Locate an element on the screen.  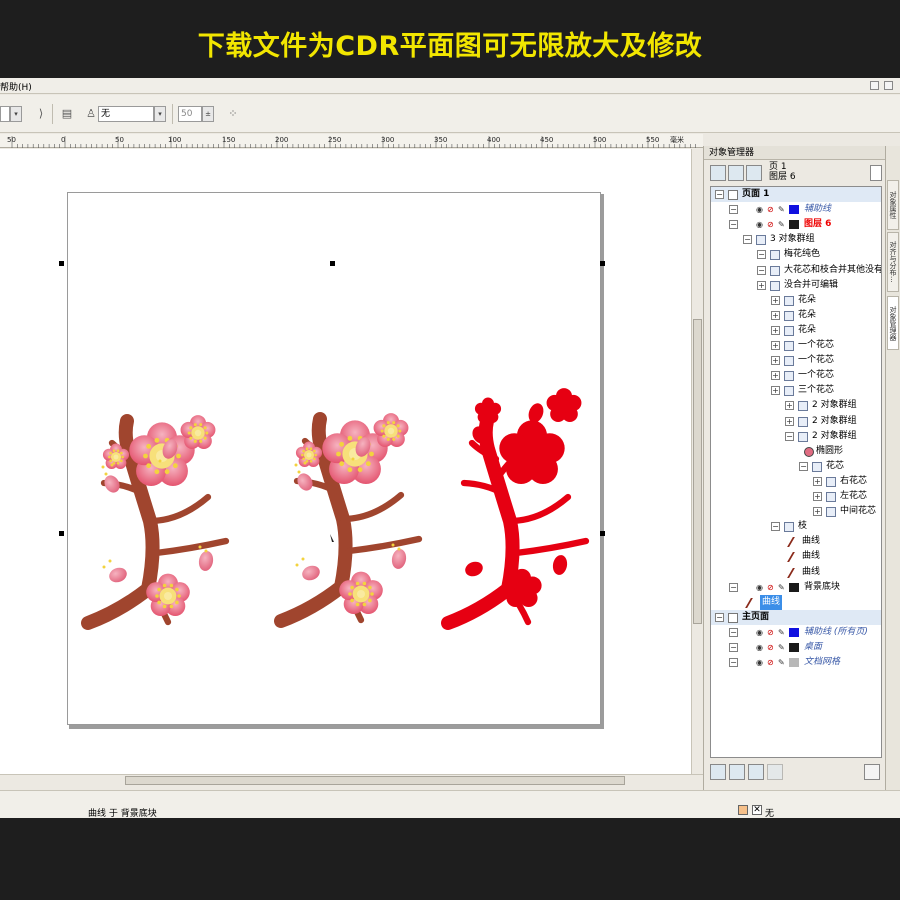
tree-row: − ◉ ⊘ ✎ 辅助线 (所有页) is located at coordinates (796, 632).